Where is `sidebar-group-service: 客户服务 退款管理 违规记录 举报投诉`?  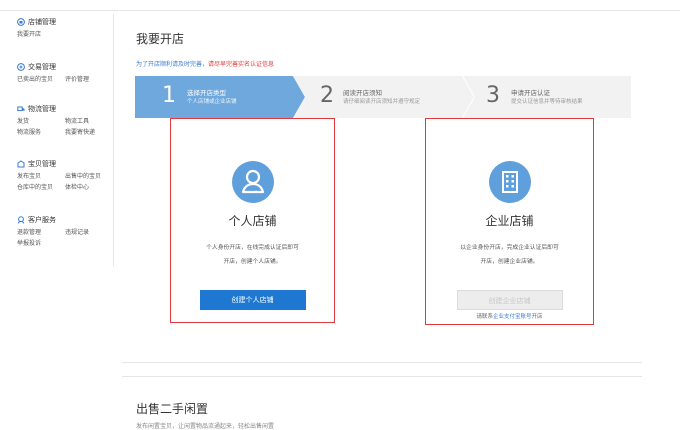 sidebar-group-service: 客户服务 退款管理 违规记录 举报投诉 is located at coordinates (65, 231).